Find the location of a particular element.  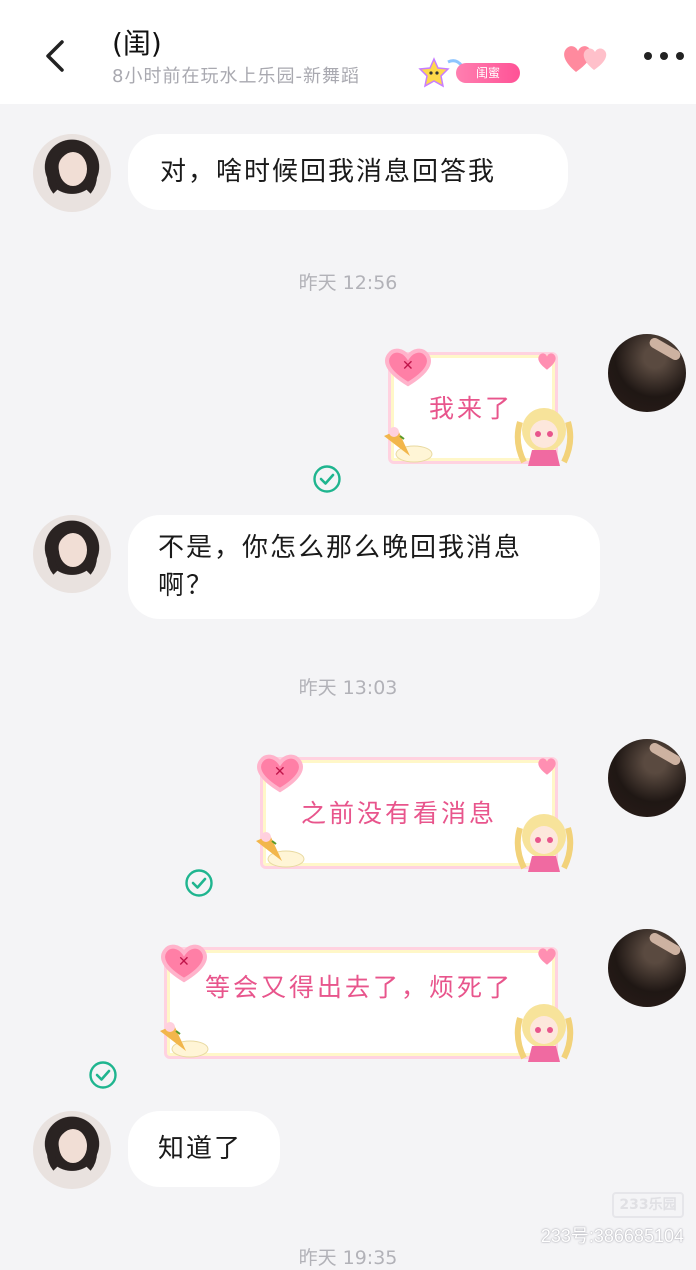

incoming-message: 不是，你怎么那么晚回我消息啊？ is located at coordinates (364, 567).